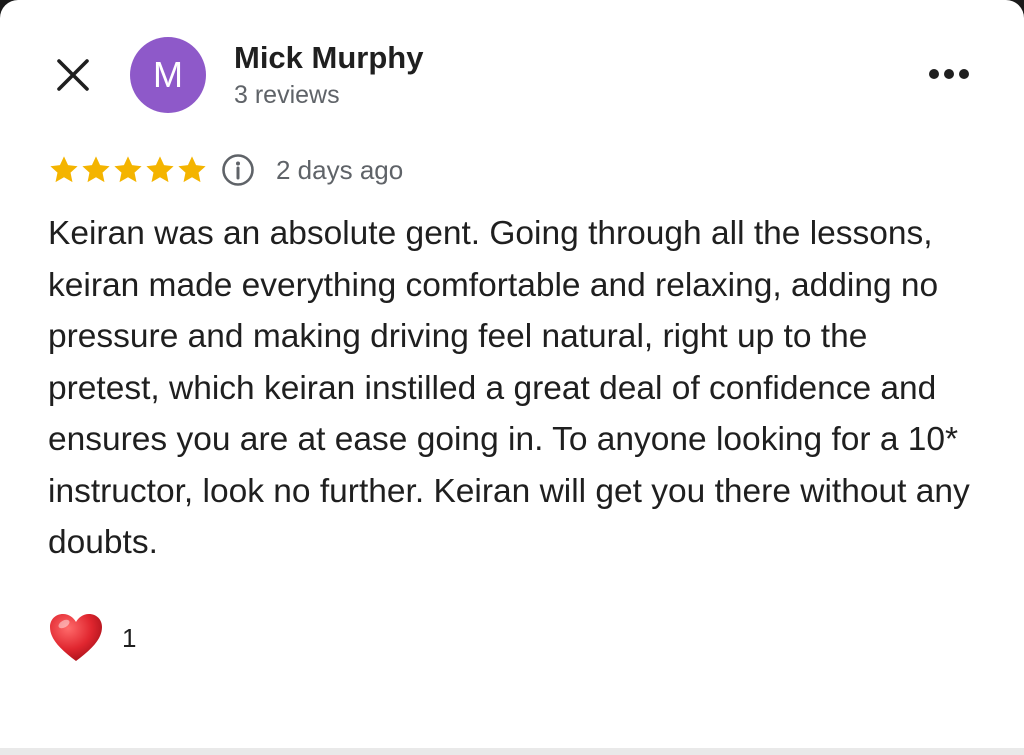  Describe the element at coordinates (328, 58) in the screenshot. I see `author-name: Mick Murphy` at that location.